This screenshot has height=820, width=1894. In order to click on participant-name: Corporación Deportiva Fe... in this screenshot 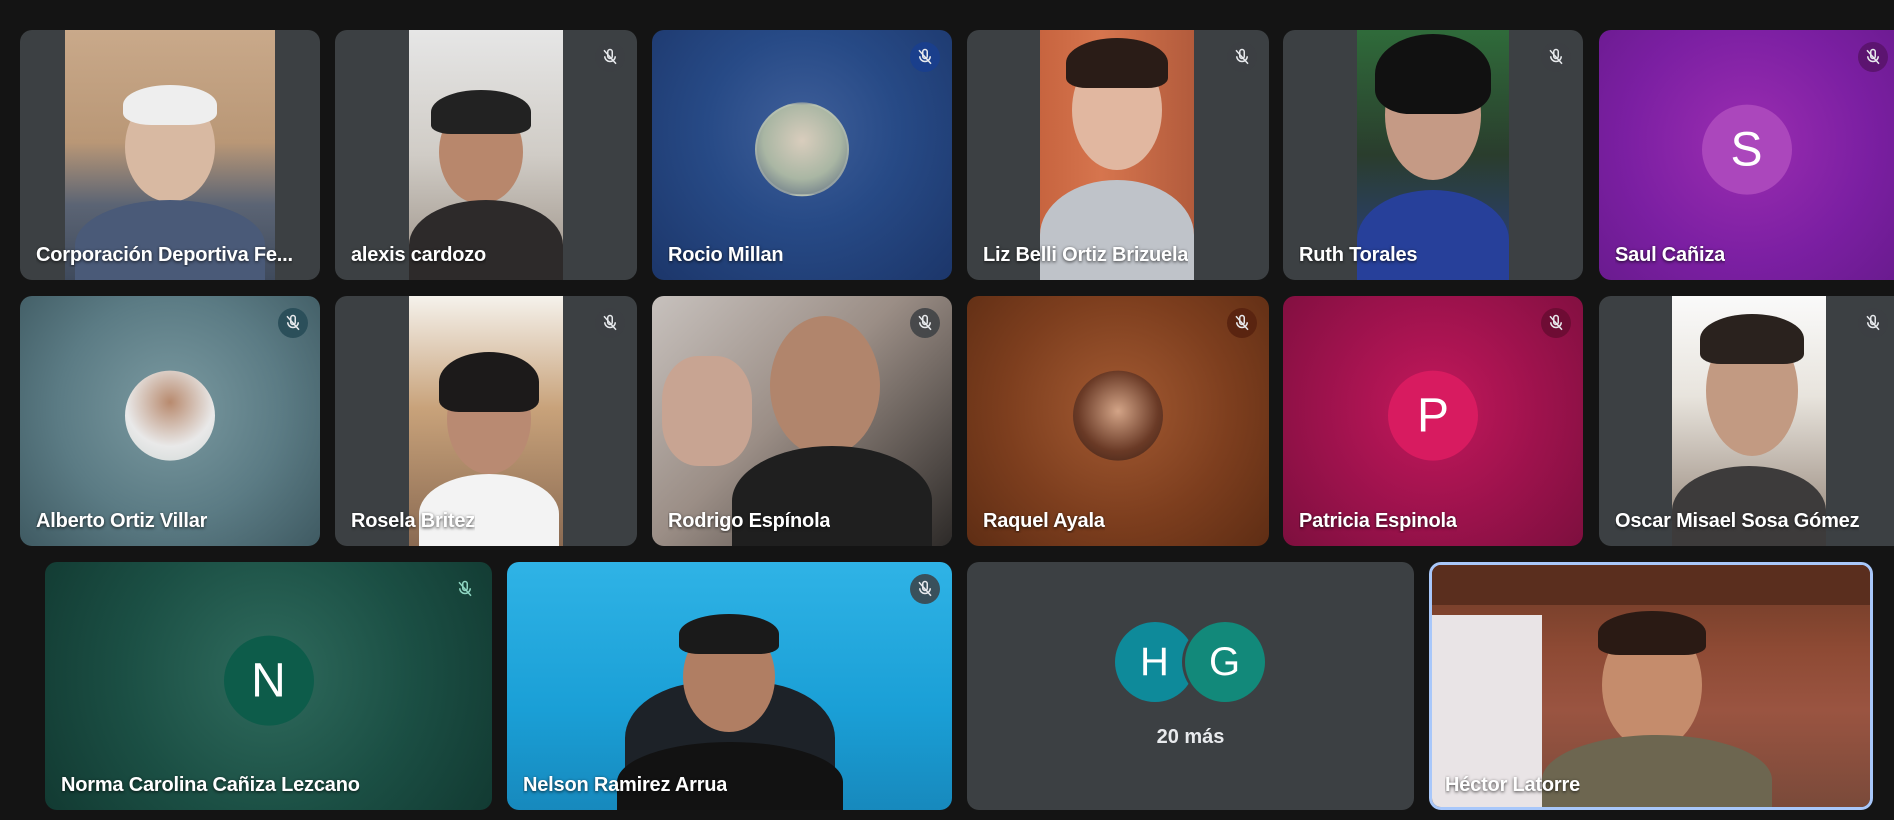, I will do `click(164, 255)`.